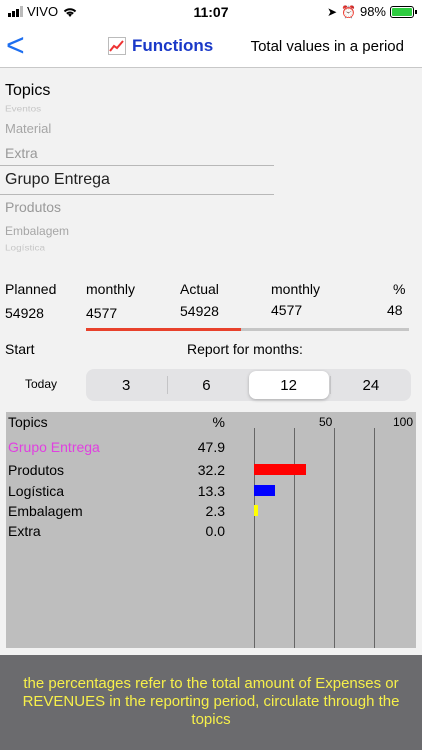 The image size is (422, 750). Describe the element at coordinates (41, 384) in the screenshot. I see `today-button: Today` at that location.